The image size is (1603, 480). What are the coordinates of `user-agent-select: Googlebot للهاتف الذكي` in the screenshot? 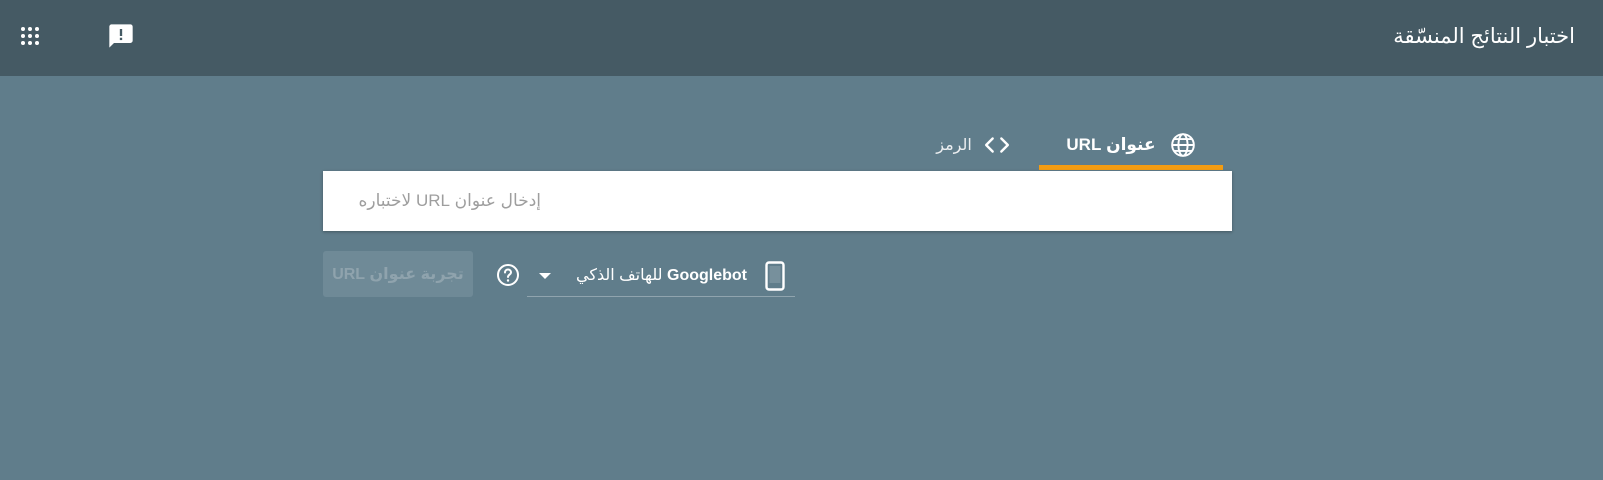 It's located at (661, 275).